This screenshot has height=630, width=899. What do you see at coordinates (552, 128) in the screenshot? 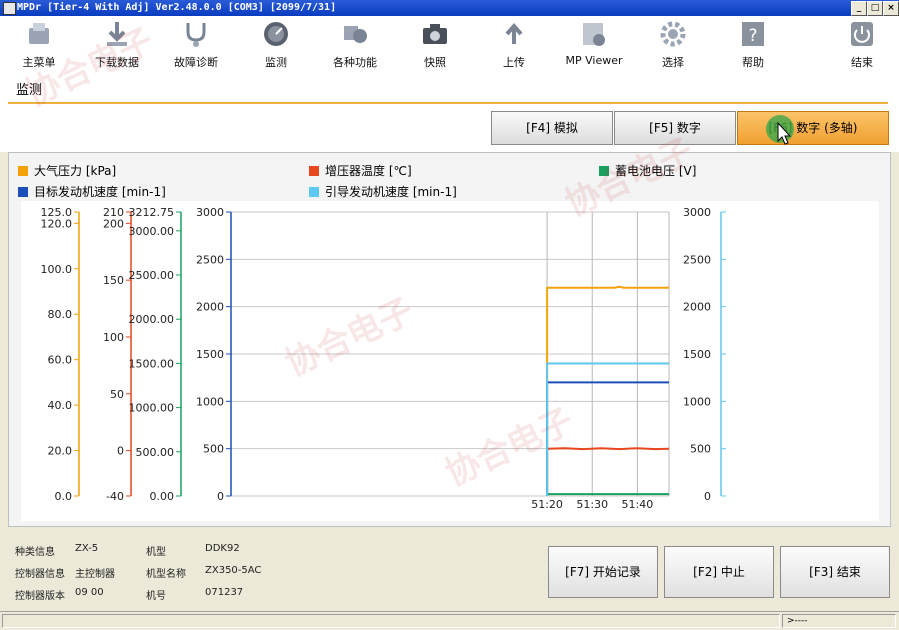
I see `tab-analog: [F4] 模拟` at bounding box center [552, 128].